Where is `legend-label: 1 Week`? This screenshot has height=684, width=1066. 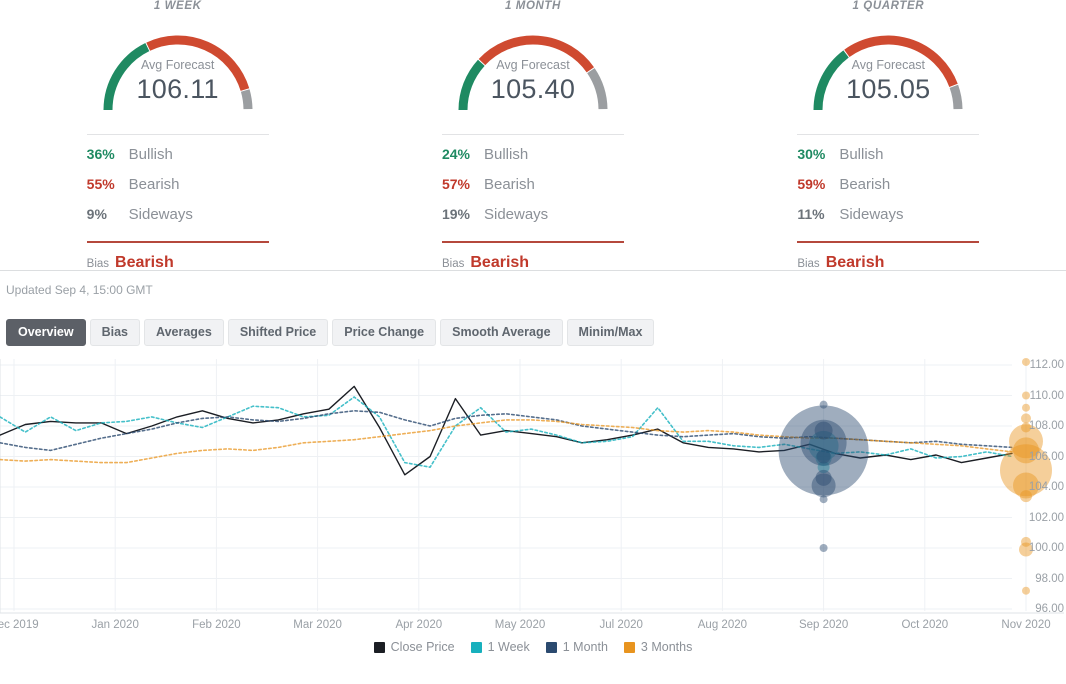 legend-label: 1 Week is located at coordinates (508, 647).